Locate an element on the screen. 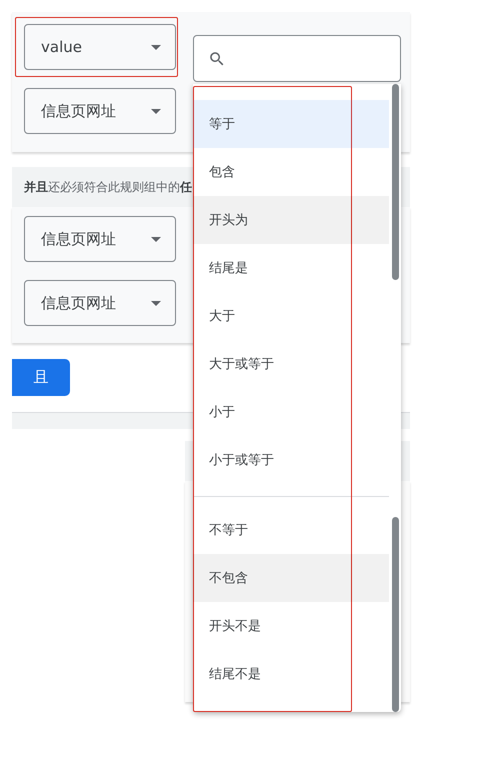  menu-item: 结尾不是 is located at coordinates (291, 674).